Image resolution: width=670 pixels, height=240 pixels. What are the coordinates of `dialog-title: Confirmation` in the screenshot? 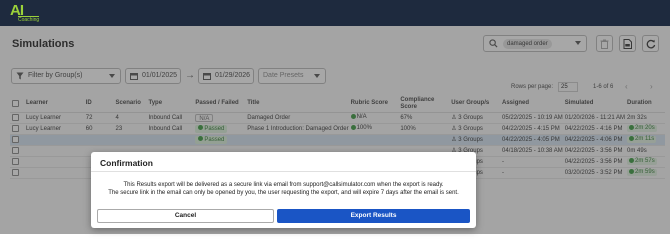 It's located at (126, 163).